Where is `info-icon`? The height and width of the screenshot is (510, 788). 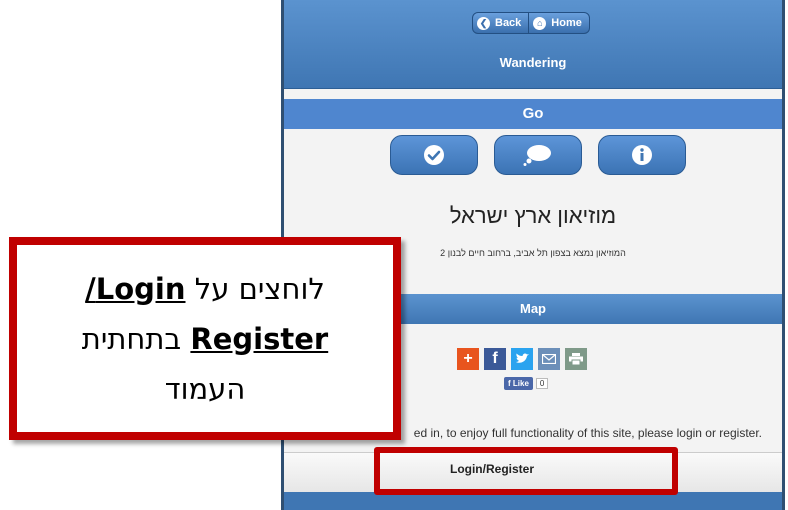
info-icon is located at coordinates (642, 155).